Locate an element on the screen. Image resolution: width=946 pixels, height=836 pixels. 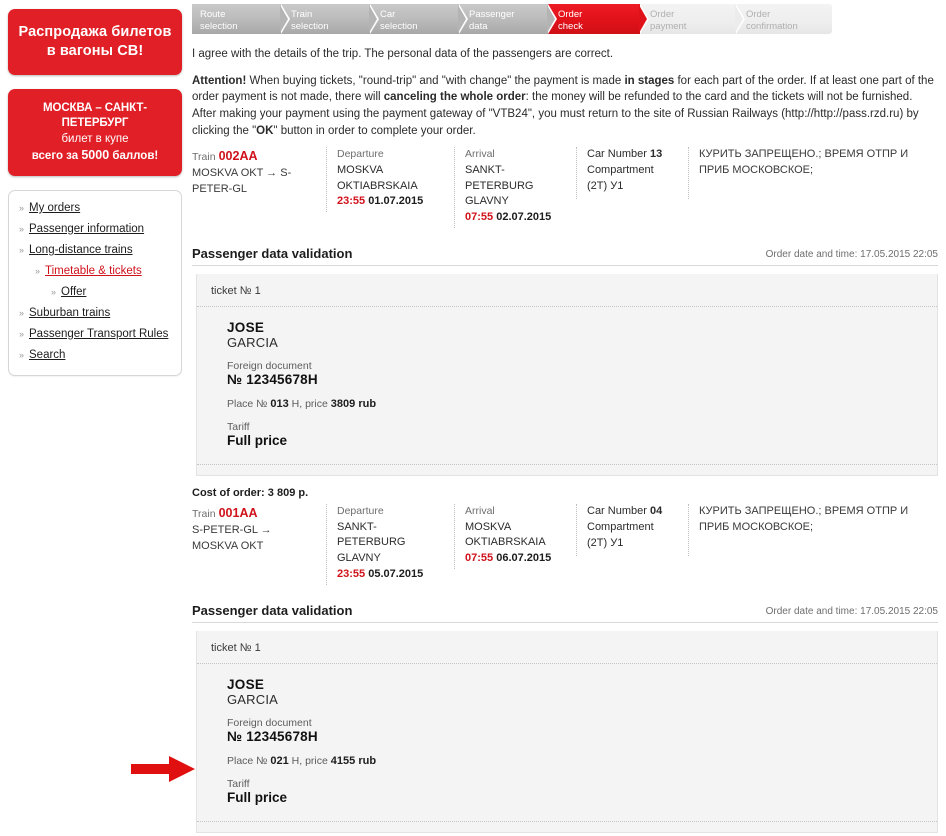
train-column: Train 001AA S-PETER-GL → MOSKVA OKT is located at coordinates (259, 530).